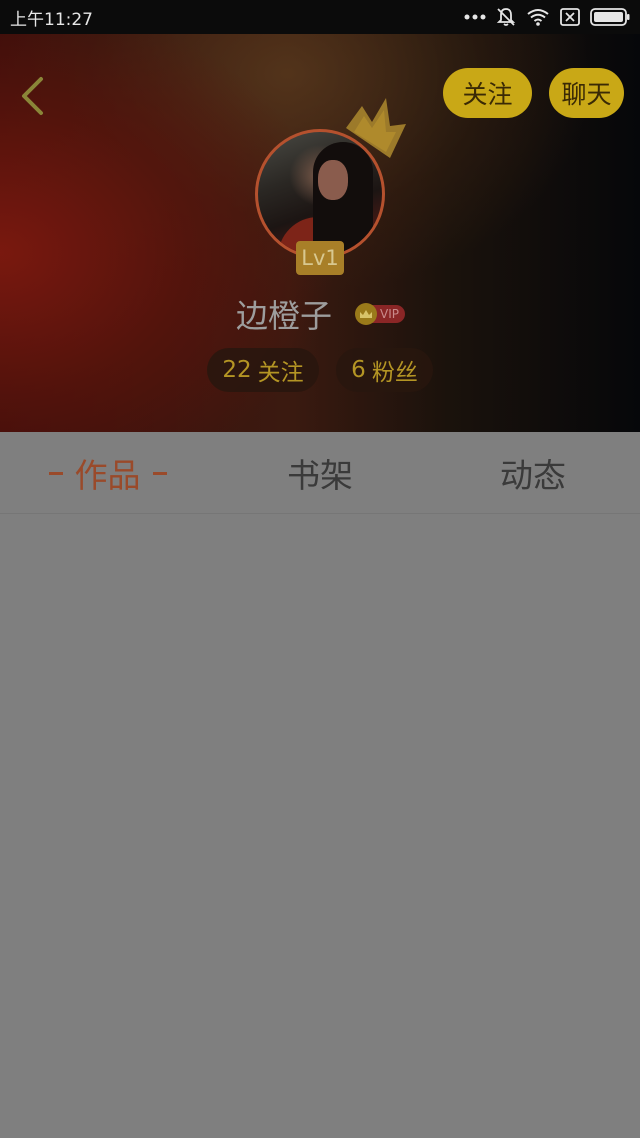 This screenshot has height=1138, width=640. Describe the element at coordinates (320, 258) in the screenshot. I see `level-badge: Lv1` at that location.